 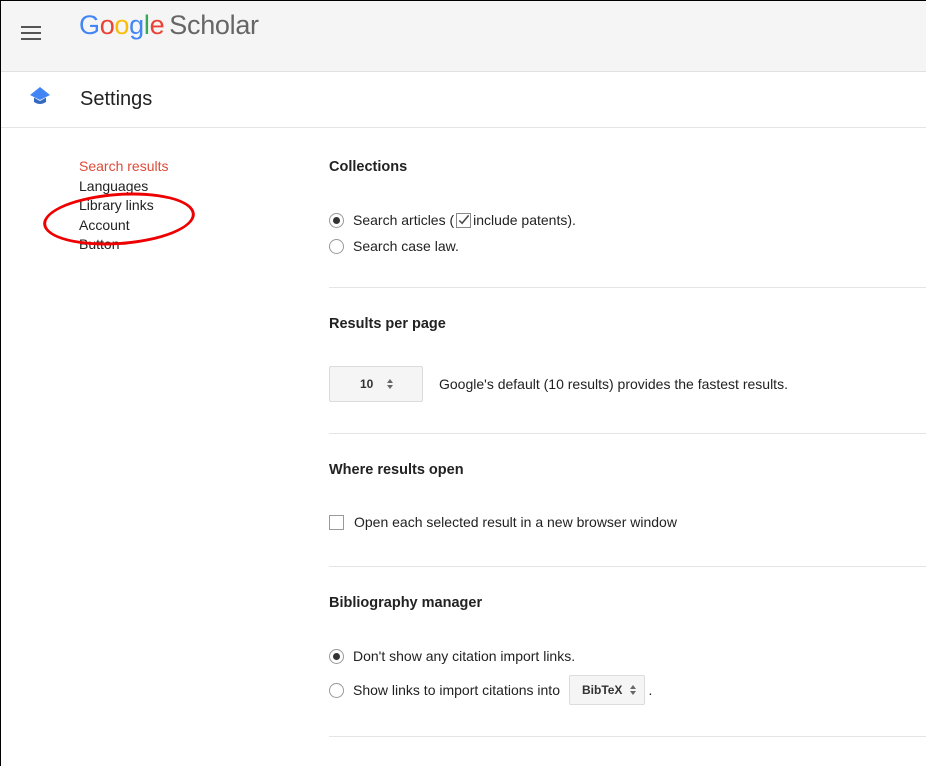 I want to click on sidebar-item-library-links: Library links, so click(x=123, y=206).